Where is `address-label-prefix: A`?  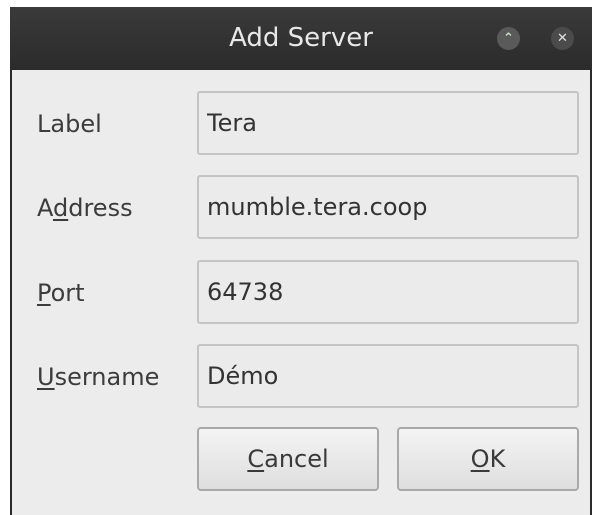
address-label-prefix: A is located at coordinates (45, 208).